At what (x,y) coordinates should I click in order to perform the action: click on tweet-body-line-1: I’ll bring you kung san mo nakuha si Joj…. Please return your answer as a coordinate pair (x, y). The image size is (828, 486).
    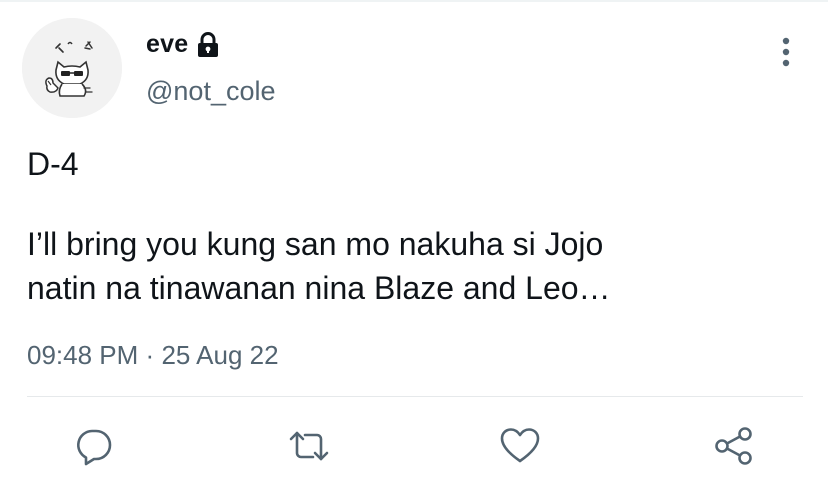
    Looking at the image, I should click on (315, 244).